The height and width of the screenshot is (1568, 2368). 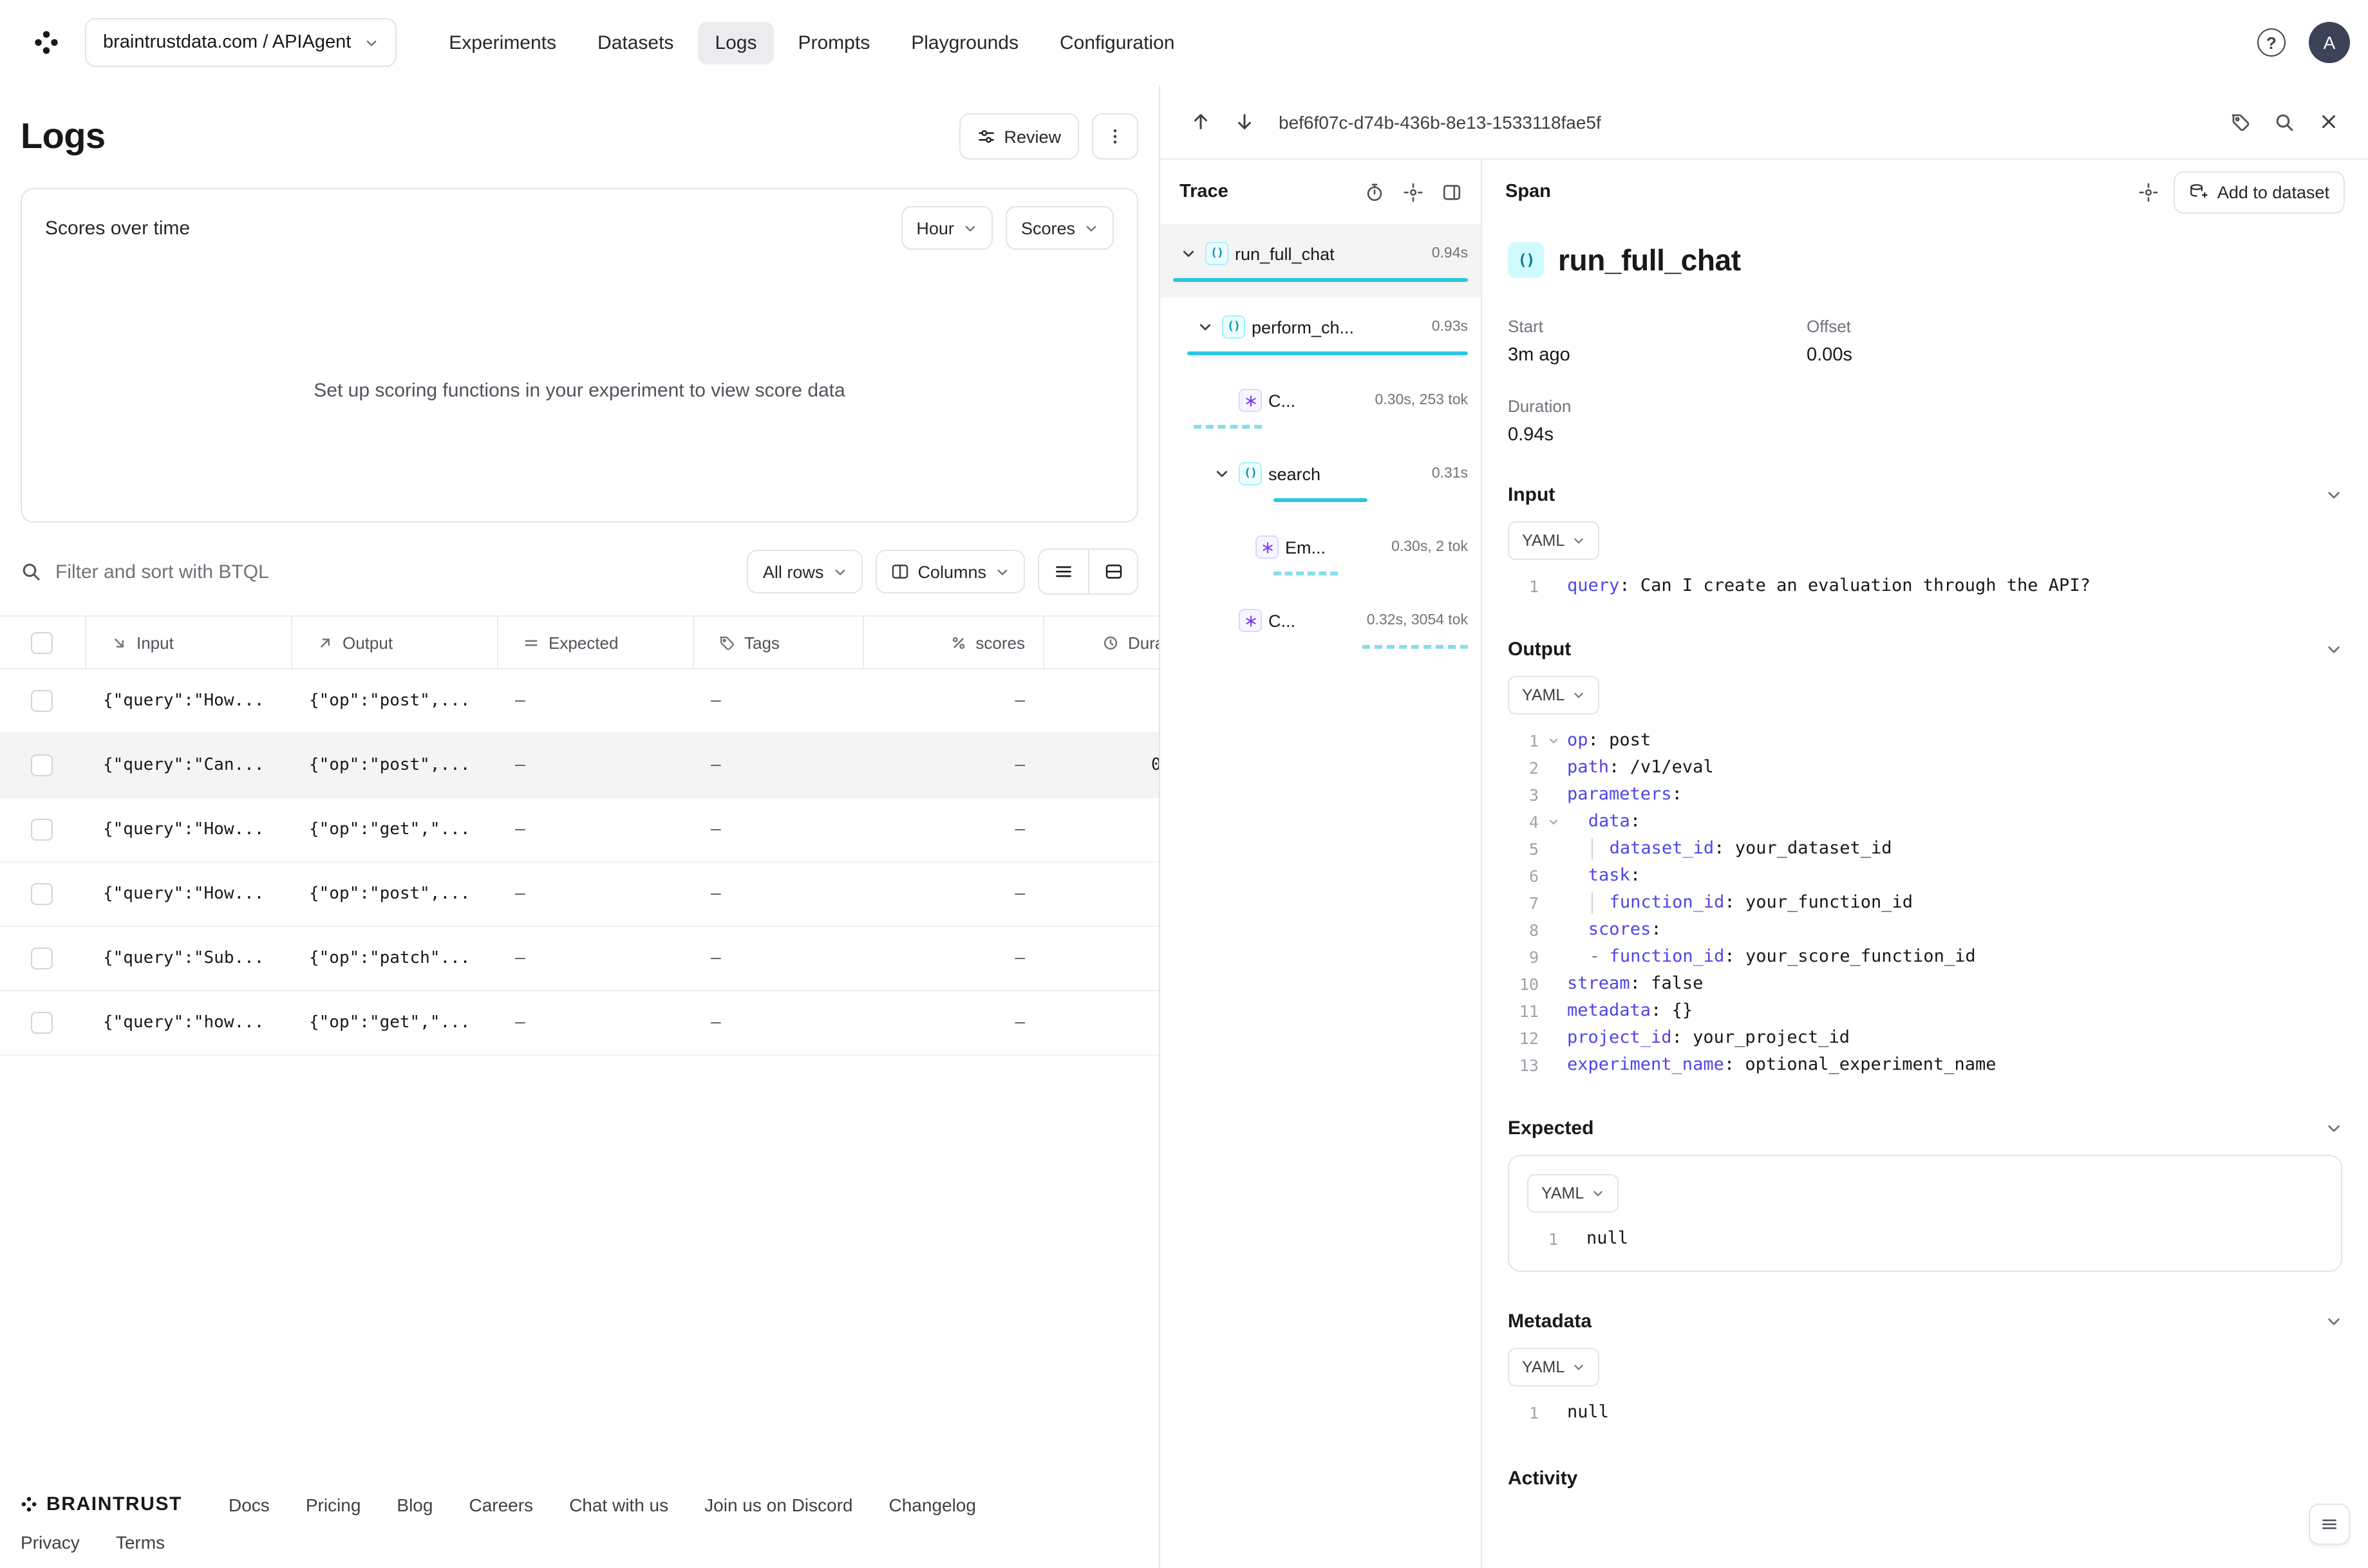 I want to click on footer-link-careers: Careers, so click(x=501, y=1504).